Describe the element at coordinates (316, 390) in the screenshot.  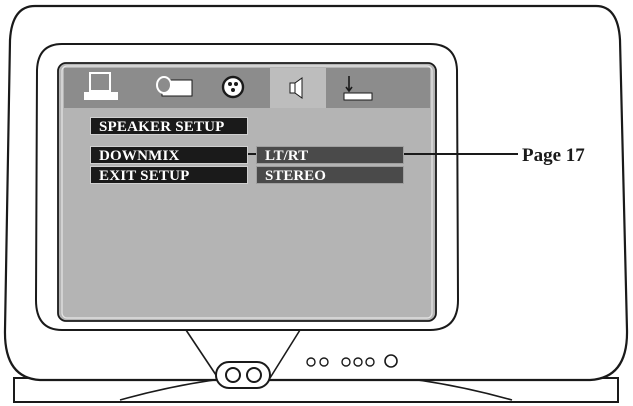
I see `tv-base` at that location.